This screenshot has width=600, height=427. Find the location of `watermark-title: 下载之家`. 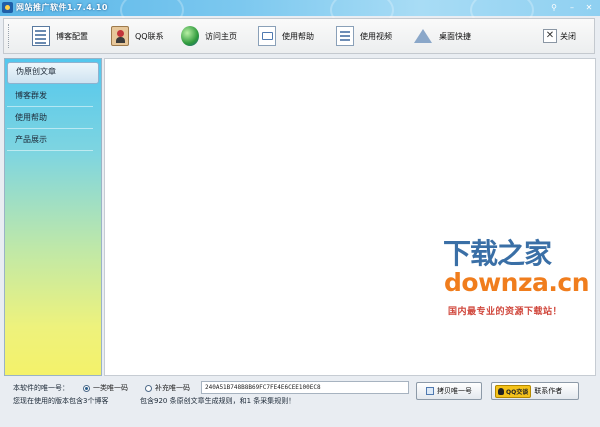

watermark-title: 下载之家 is located at coordinates (497, 253).